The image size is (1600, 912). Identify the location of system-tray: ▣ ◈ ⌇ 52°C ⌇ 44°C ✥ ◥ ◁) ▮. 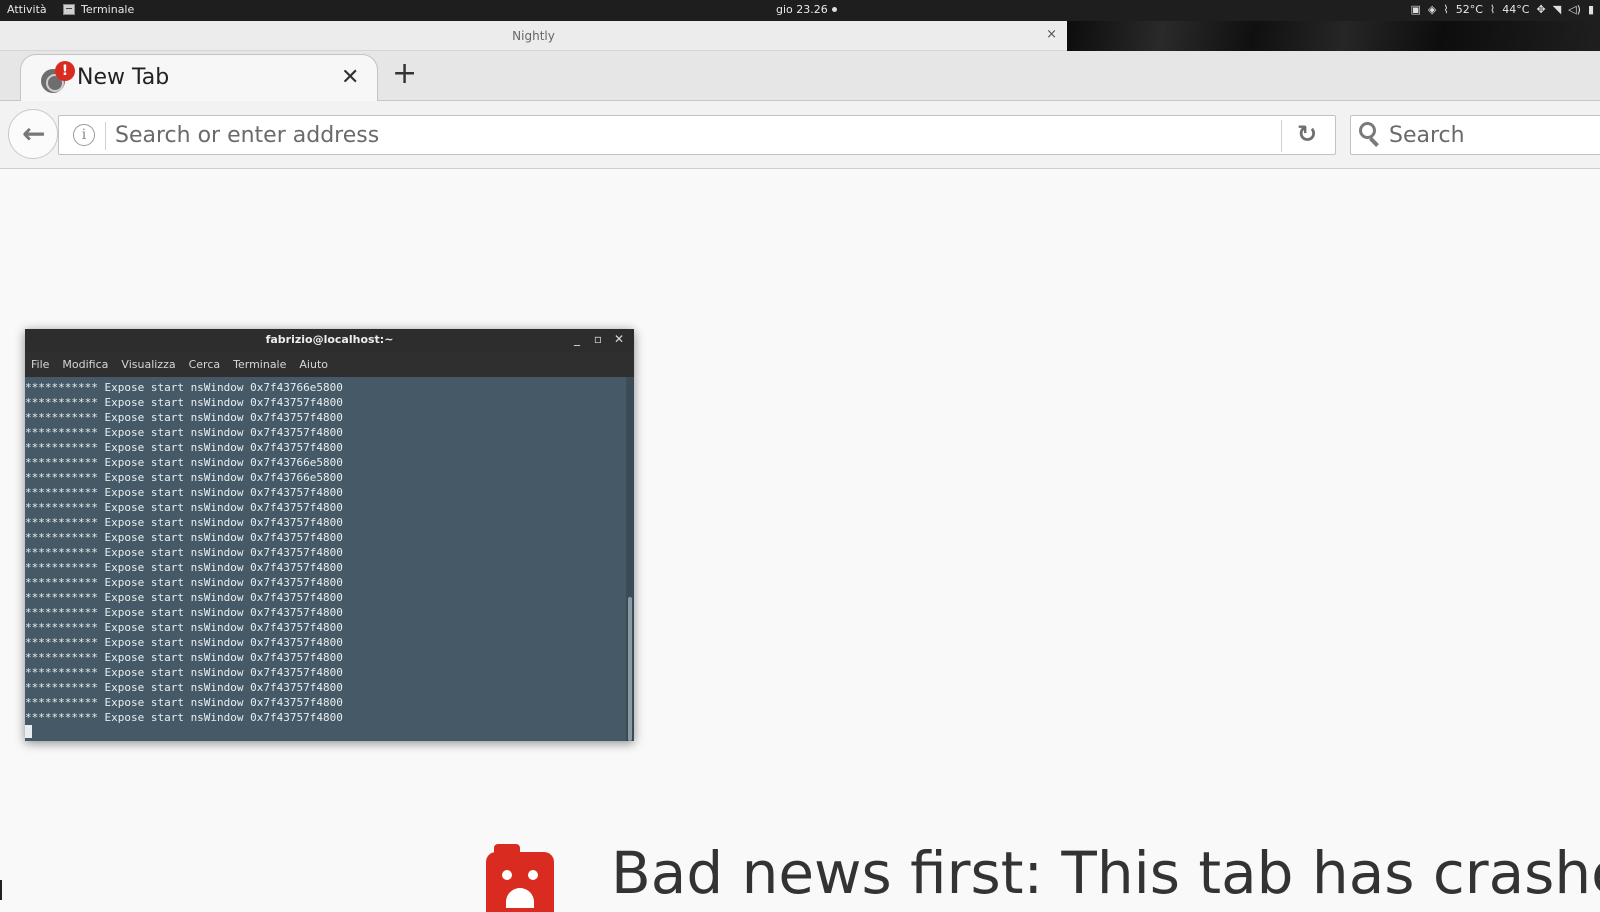
(1502, 9).